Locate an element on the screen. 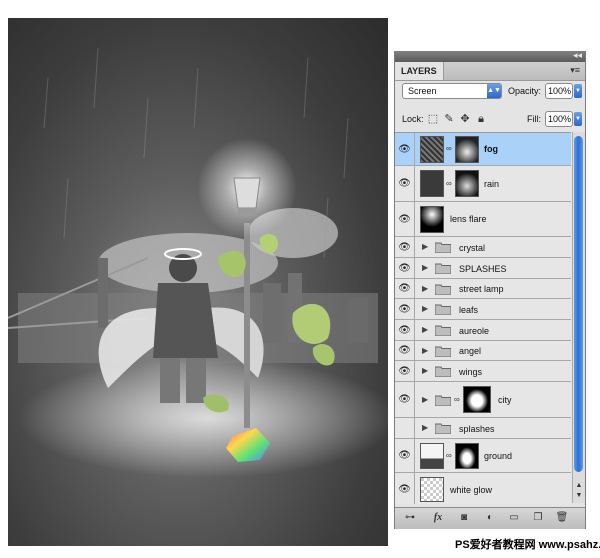 This screenshot has width=600, height=558. fx-icon: fx is located at coordinates (438, 518).